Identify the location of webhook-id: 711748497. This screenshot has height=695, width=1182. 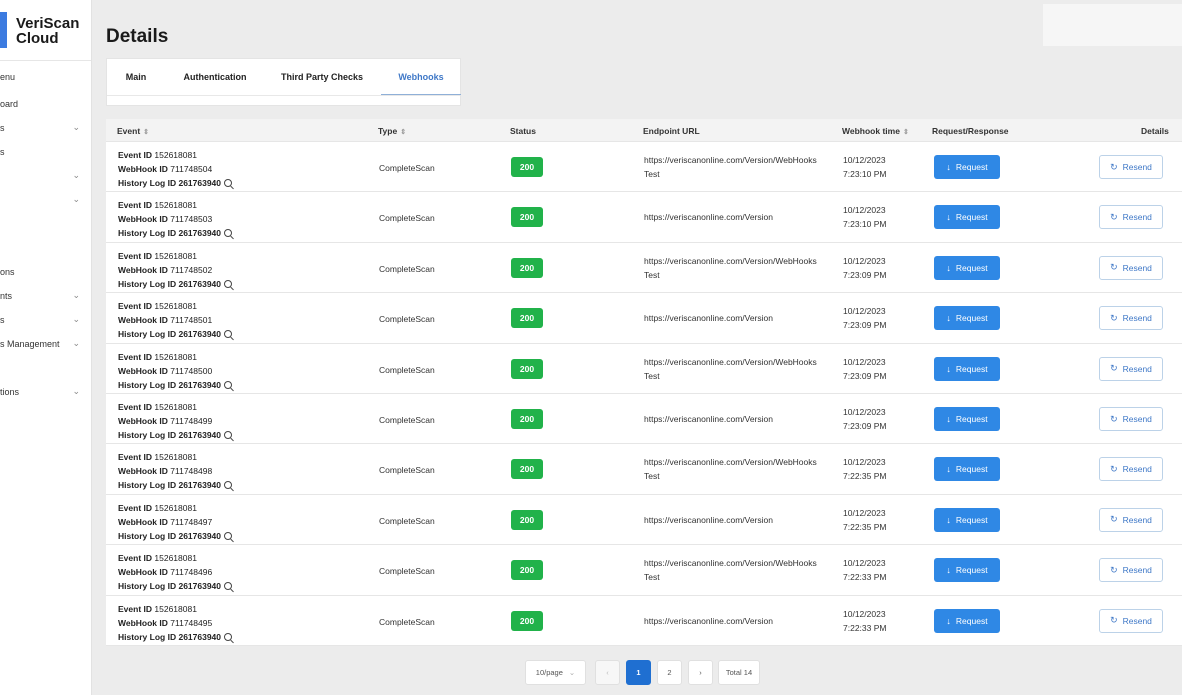
(191, 521).